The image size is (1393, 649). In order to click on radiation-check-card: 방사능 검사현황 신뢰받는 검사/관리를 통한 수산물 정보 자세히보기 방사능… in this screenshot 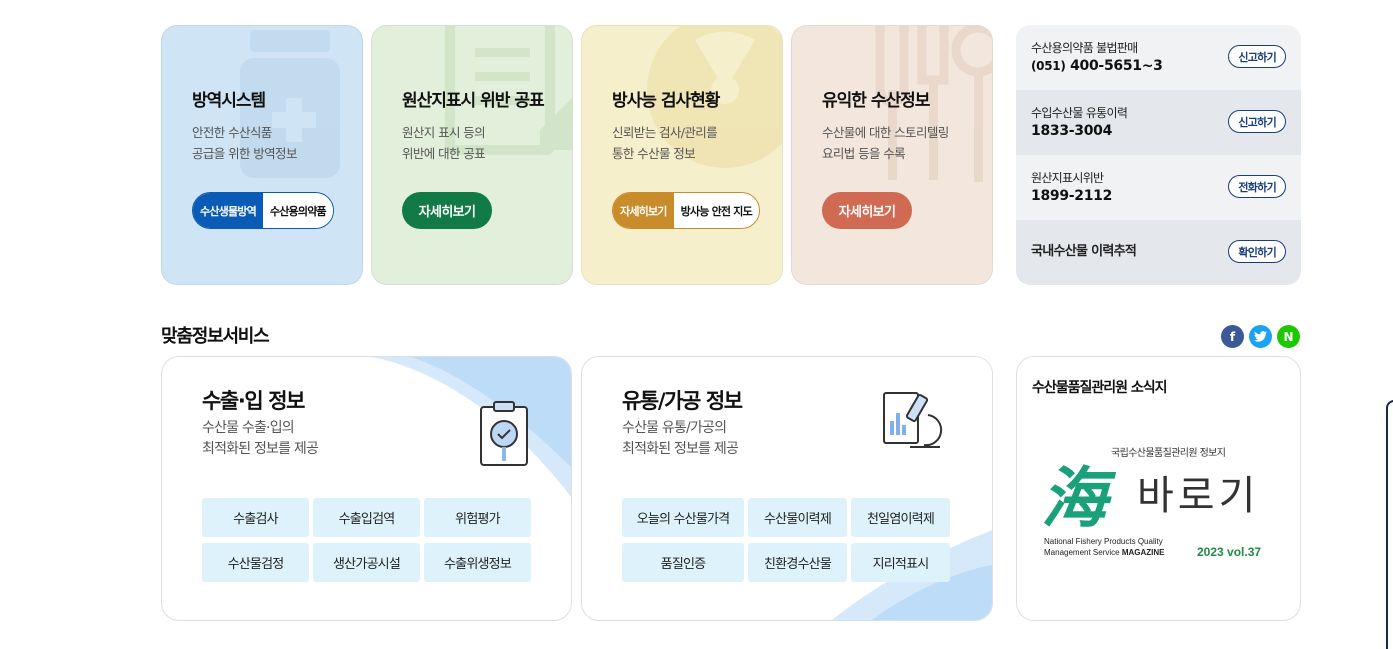, I will do `click(682, 155)`.